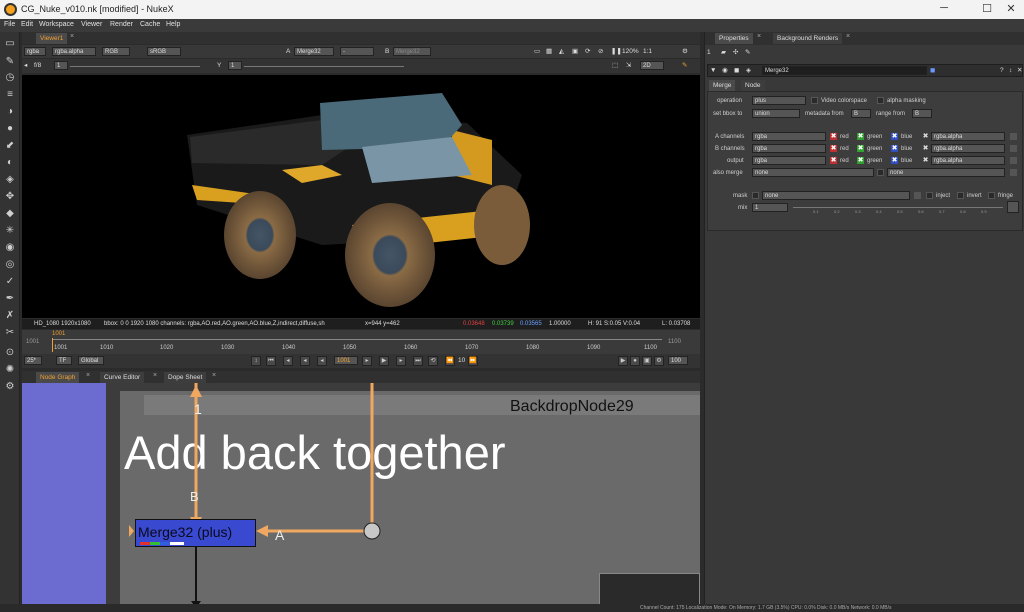 Image resolution: width=1024 pixels, height=612 pixels. I want to click on menu-file: File, so click(9, 24).